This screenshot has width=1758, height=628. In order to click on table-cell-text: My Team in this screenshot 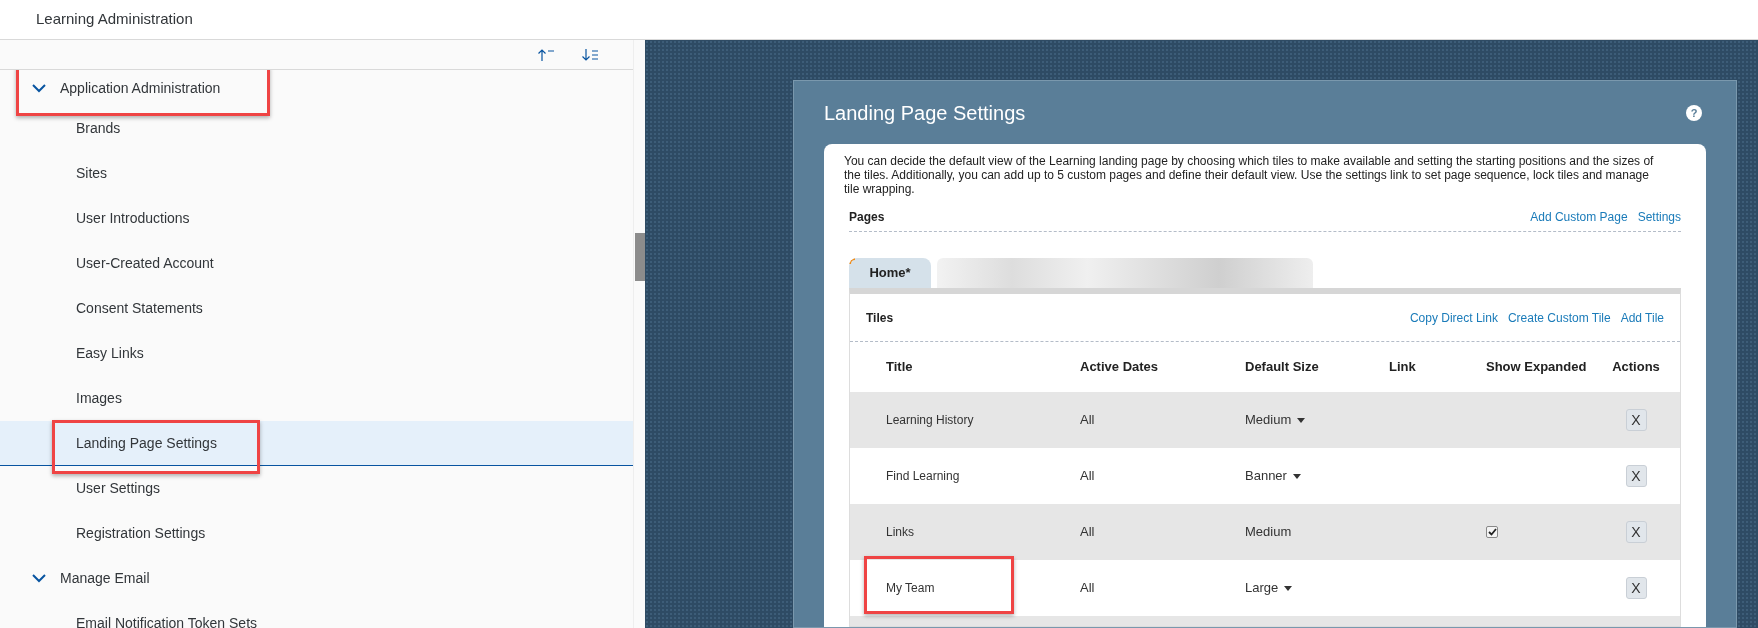, I will do `click(910, 588)`.